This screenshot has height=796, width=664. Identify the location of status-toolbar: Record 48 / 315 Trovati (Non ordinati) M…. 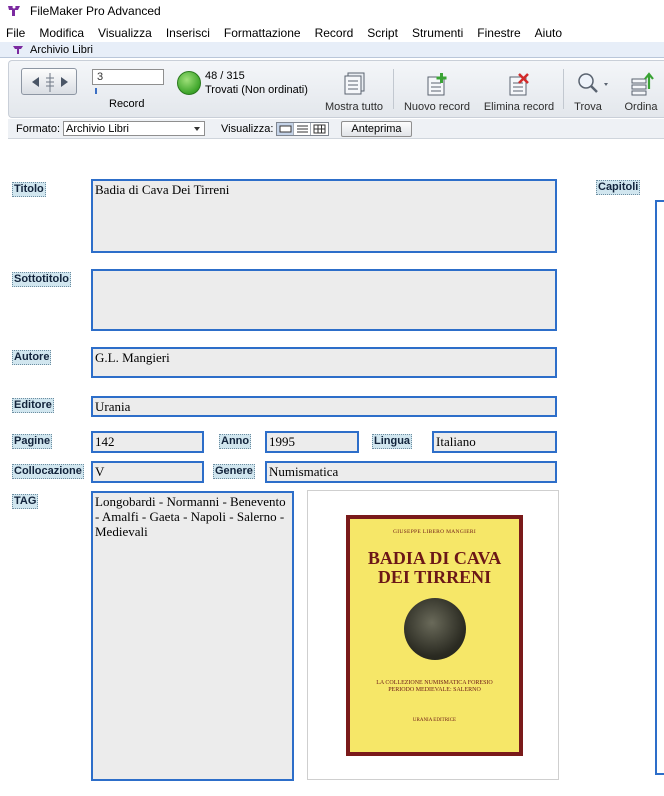
(336, 89).